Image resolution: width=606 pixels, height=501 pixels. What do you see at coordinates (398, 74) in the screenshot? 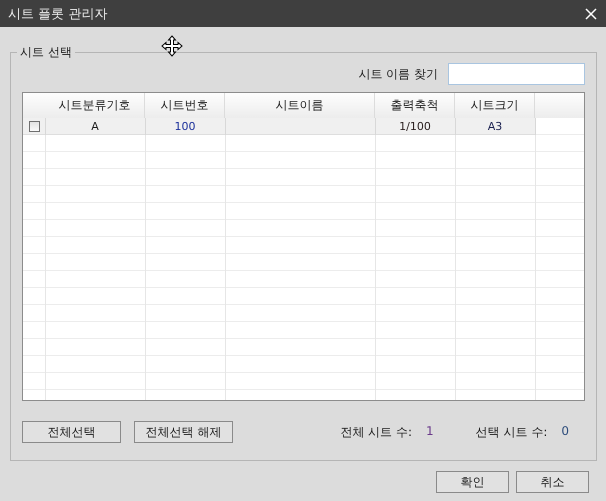
I see `search-label: 시트 이름 찾기` at bounding box center [398, 74].